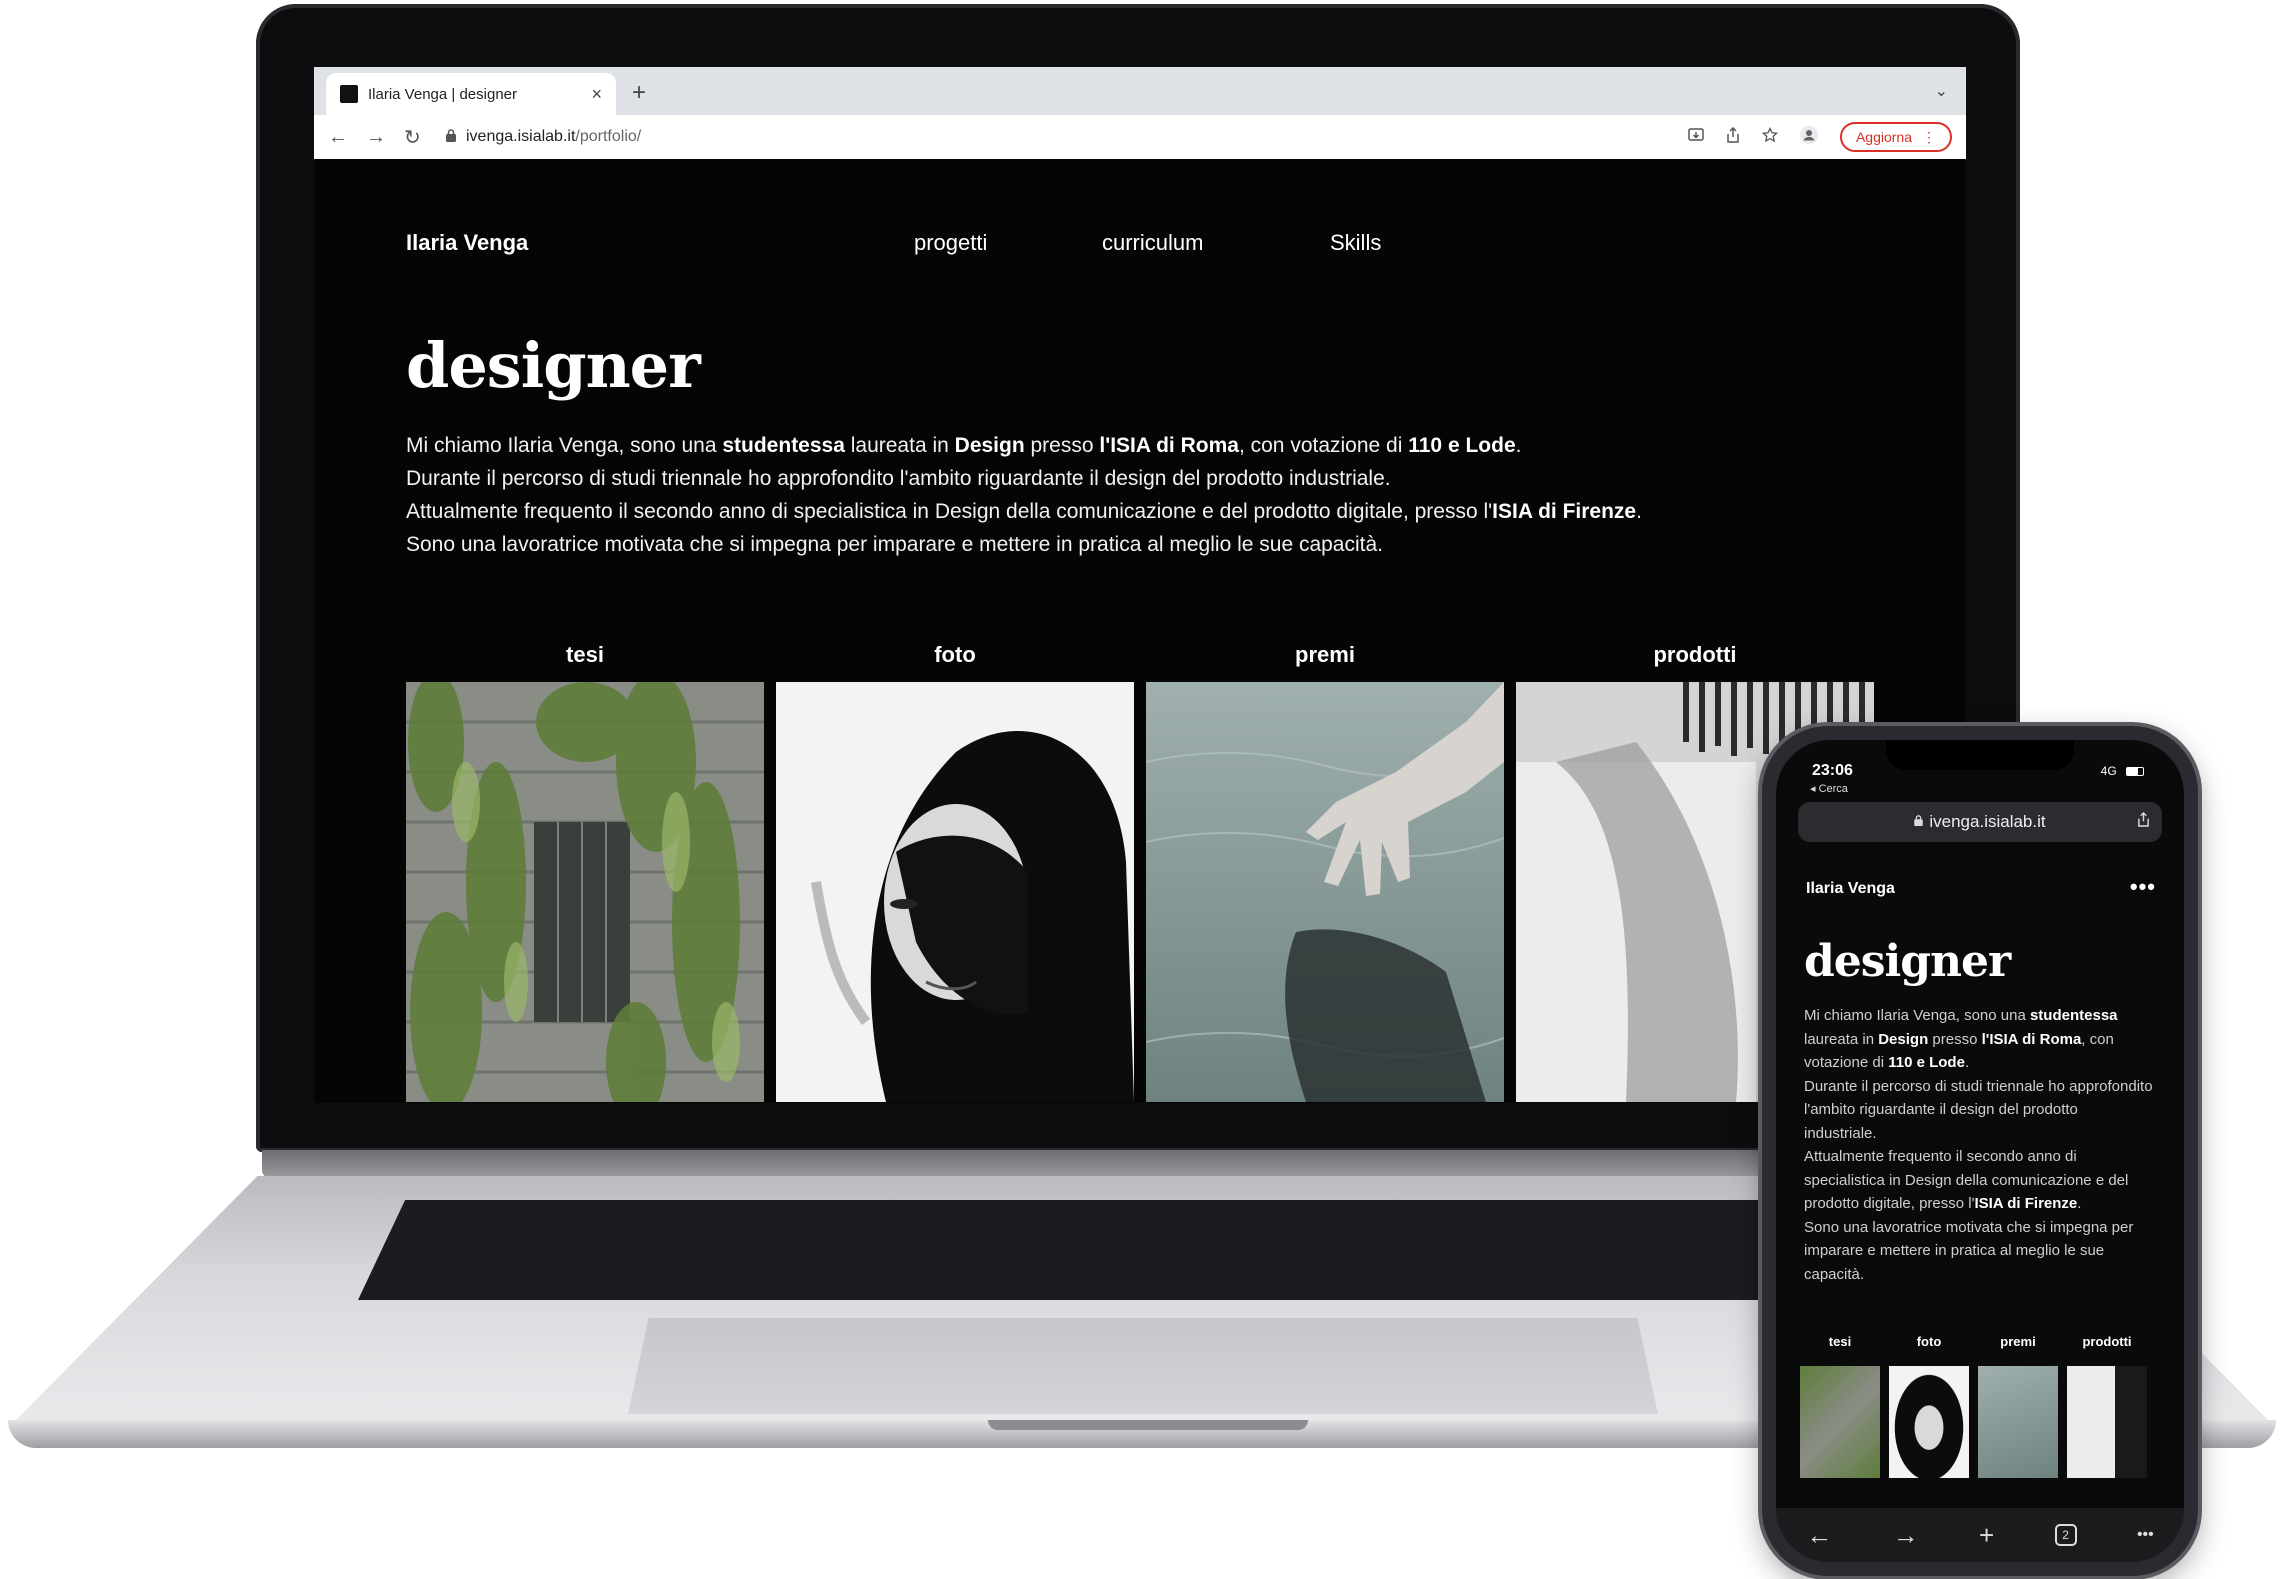 Image resolution: width=2284 pixels, height=1579 pixels. Describe the element at coordinates (2065, 1535) in the screenshot. I see `phone-tabs-button: 2` at that location.